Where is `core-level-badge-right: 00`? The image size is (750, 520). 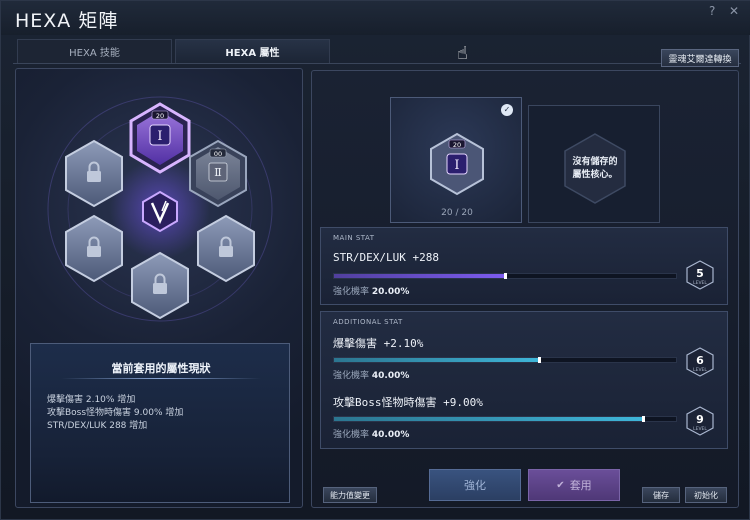
core-level-badge-right: 00 is located at coordinates (218, 154).